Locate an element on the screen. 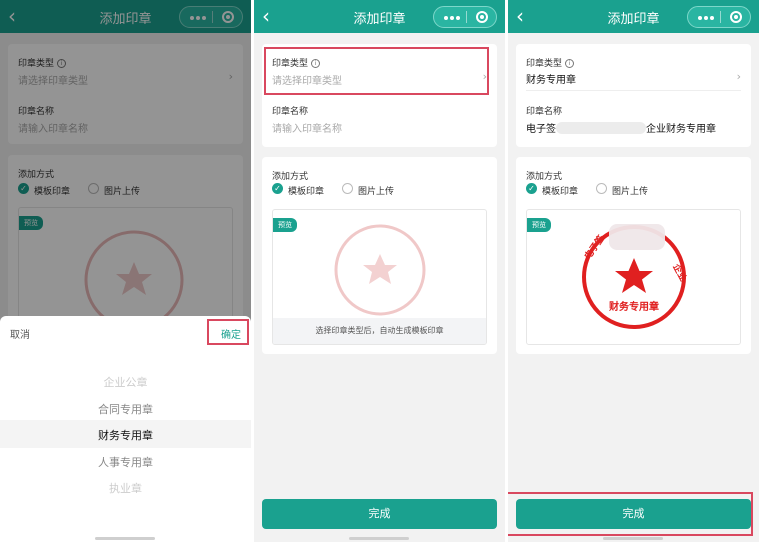 Image resolution: width=759 pixels, height=542 pixels. form-card: 印章类型 i 请选择印章类型 › 印章名称 请输入印章名称 is located at coordinates (379, 95).